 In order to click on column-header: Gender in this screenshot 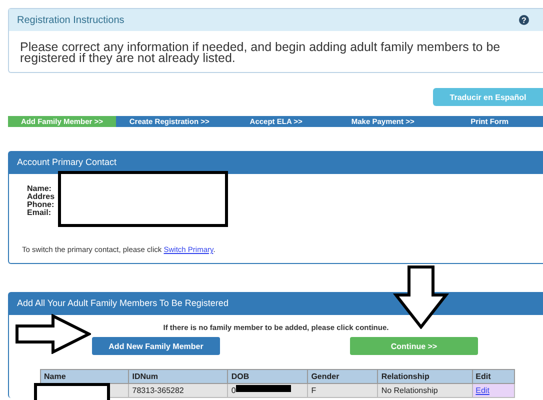, I will do `click(343, 377)`.